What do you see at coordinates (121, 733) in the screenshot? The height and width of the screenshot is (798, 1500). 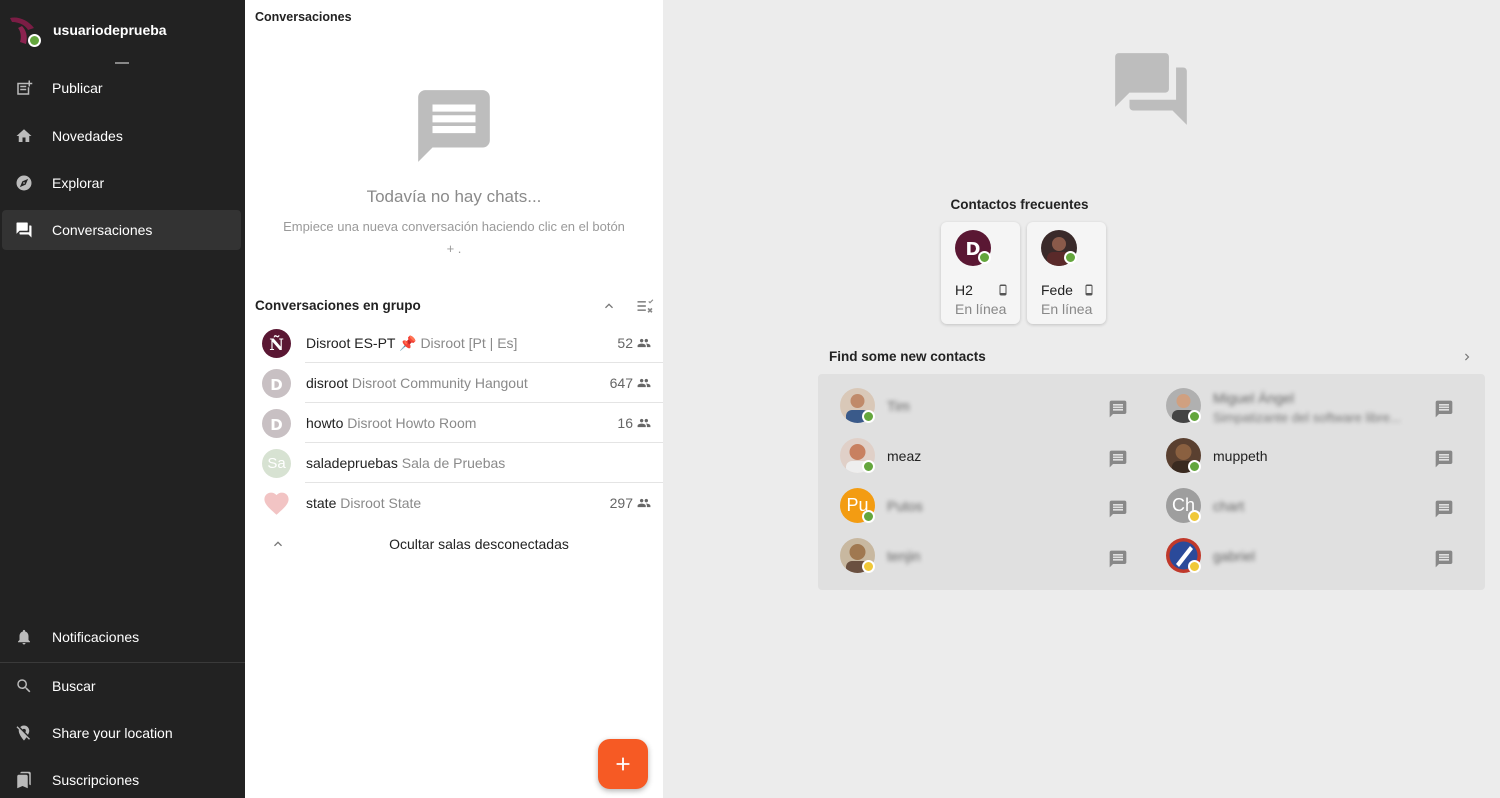 I see `sidebar-item-share-location: Share your location` at bounding box center [121, 733].